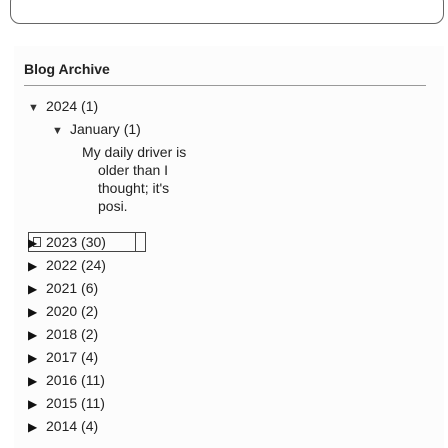 The image size is (448, 448). I want to click on archive-year-label: 2018 (2), so click(72, 334).